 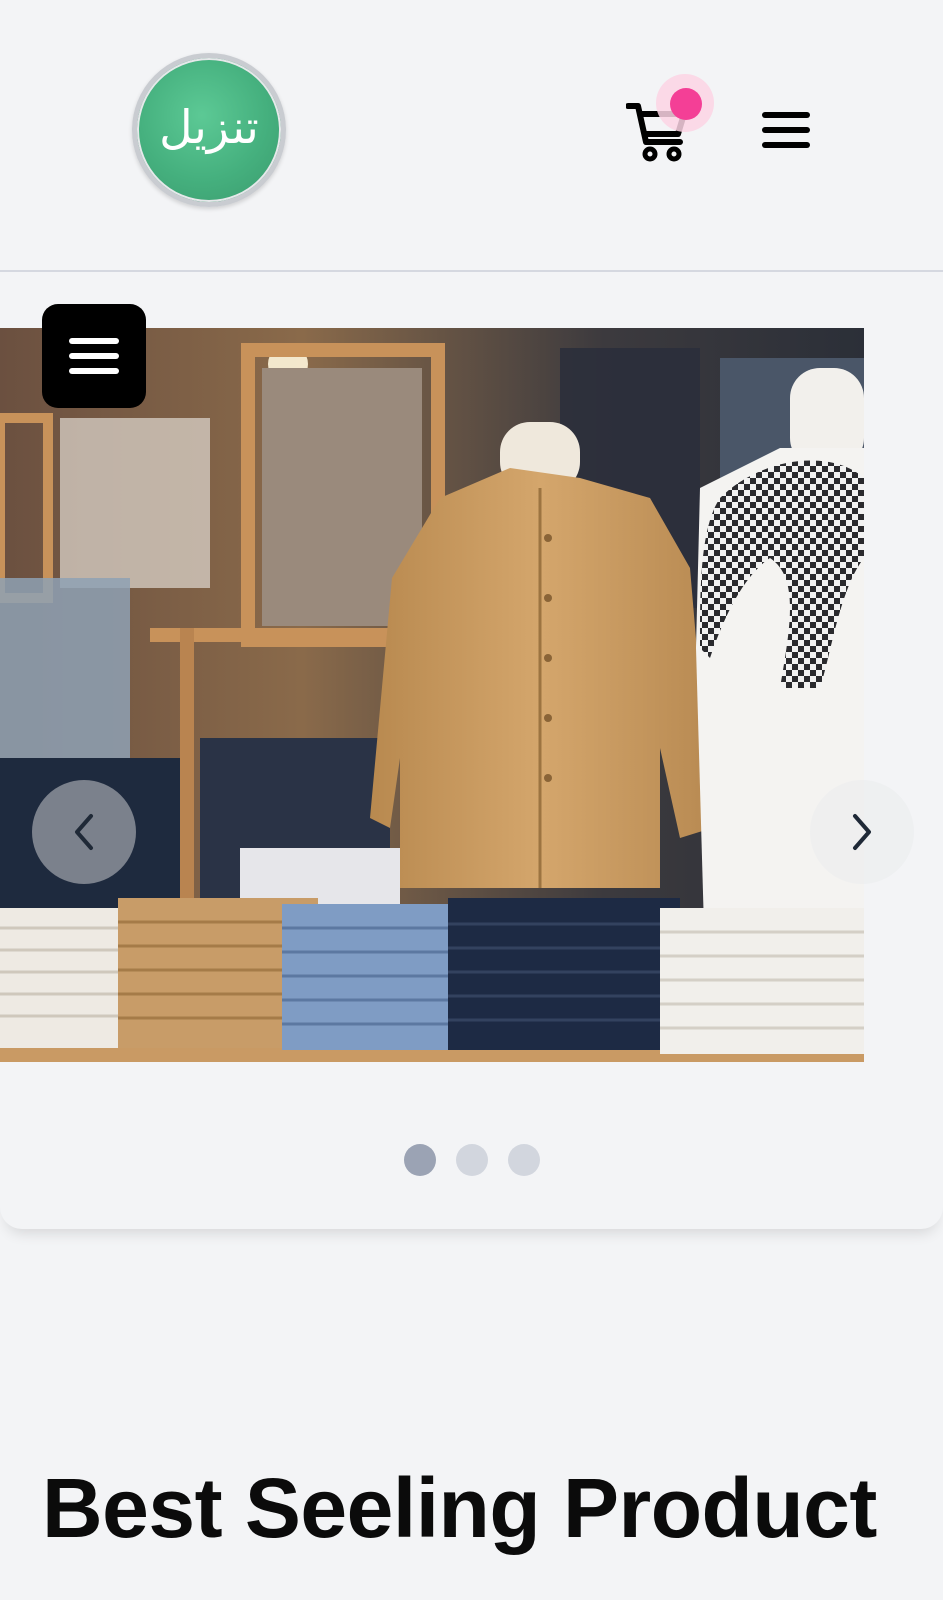 What do you see at coordinates (209, 127) in the screenshot?
I see `logo-text: تنزيل` at bounding box center [209, 127].